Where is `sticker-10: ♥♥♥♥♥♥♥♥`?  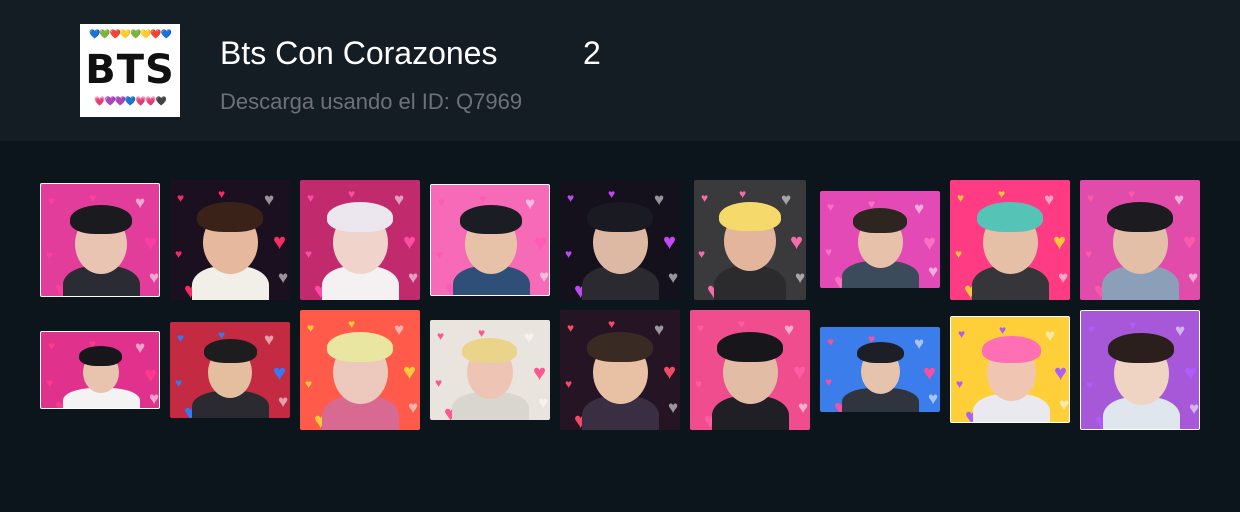 sticker-10: ♥♥♥♥♥♥♥♥ is located at coordinates (100, 370).